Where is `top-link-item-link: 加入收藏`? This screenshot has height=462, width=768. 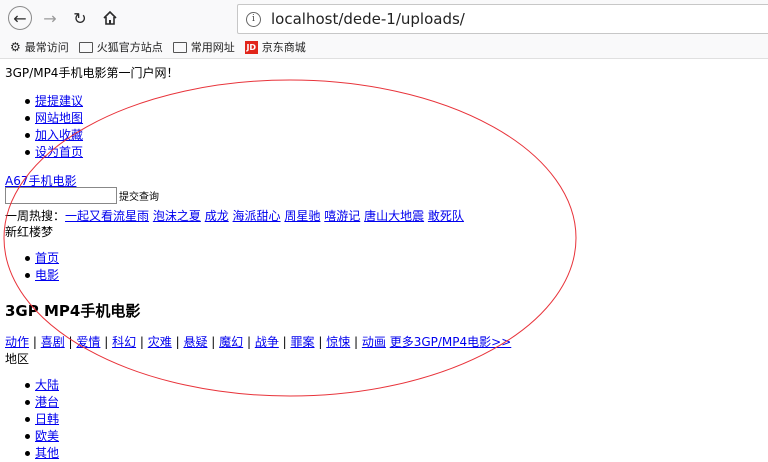 top-link-item-link: 加入收藏 is located at coordinates (59, 135).